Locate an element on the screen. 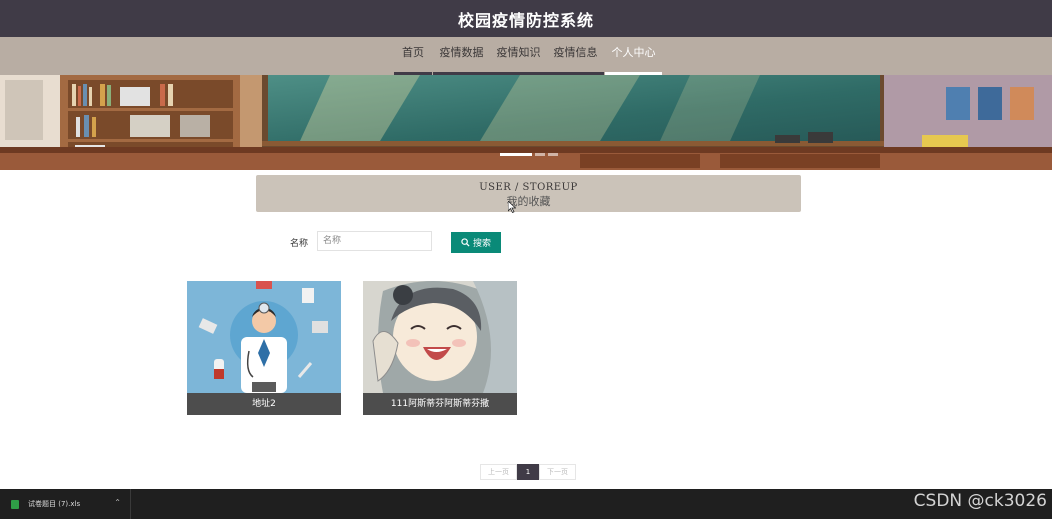  nav-item-epidemic-knowledge: 疫情知识 is located at coordinates (518, 56).